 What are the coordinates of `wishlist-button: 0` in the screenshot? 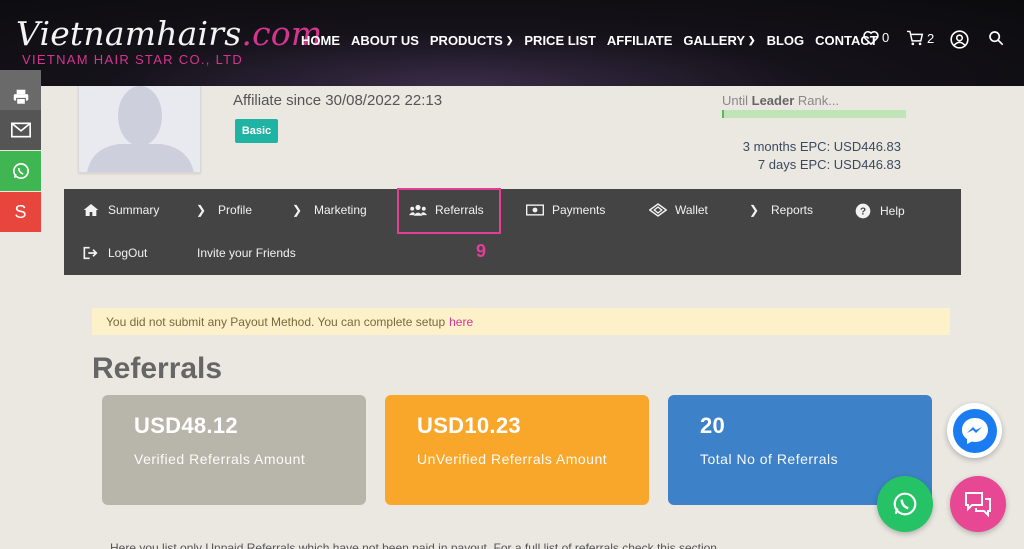 It's located at (876, 37).